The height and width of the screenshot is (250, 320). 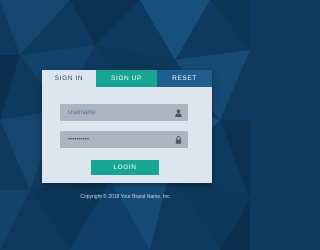 I want to click on user-icon, so click(x=178, y=112).